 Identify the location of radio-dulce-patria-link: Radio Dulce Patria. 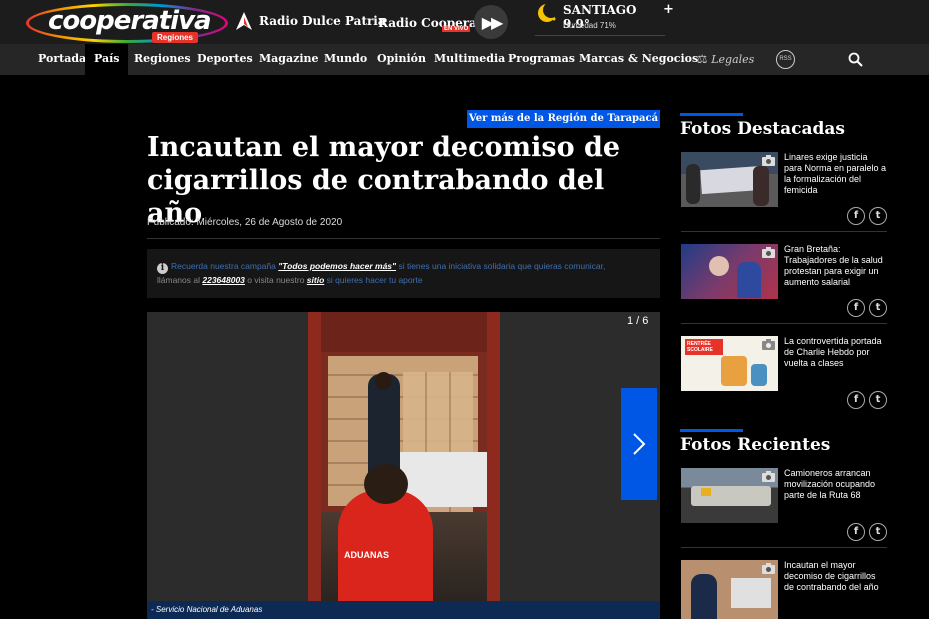
(311, 21).